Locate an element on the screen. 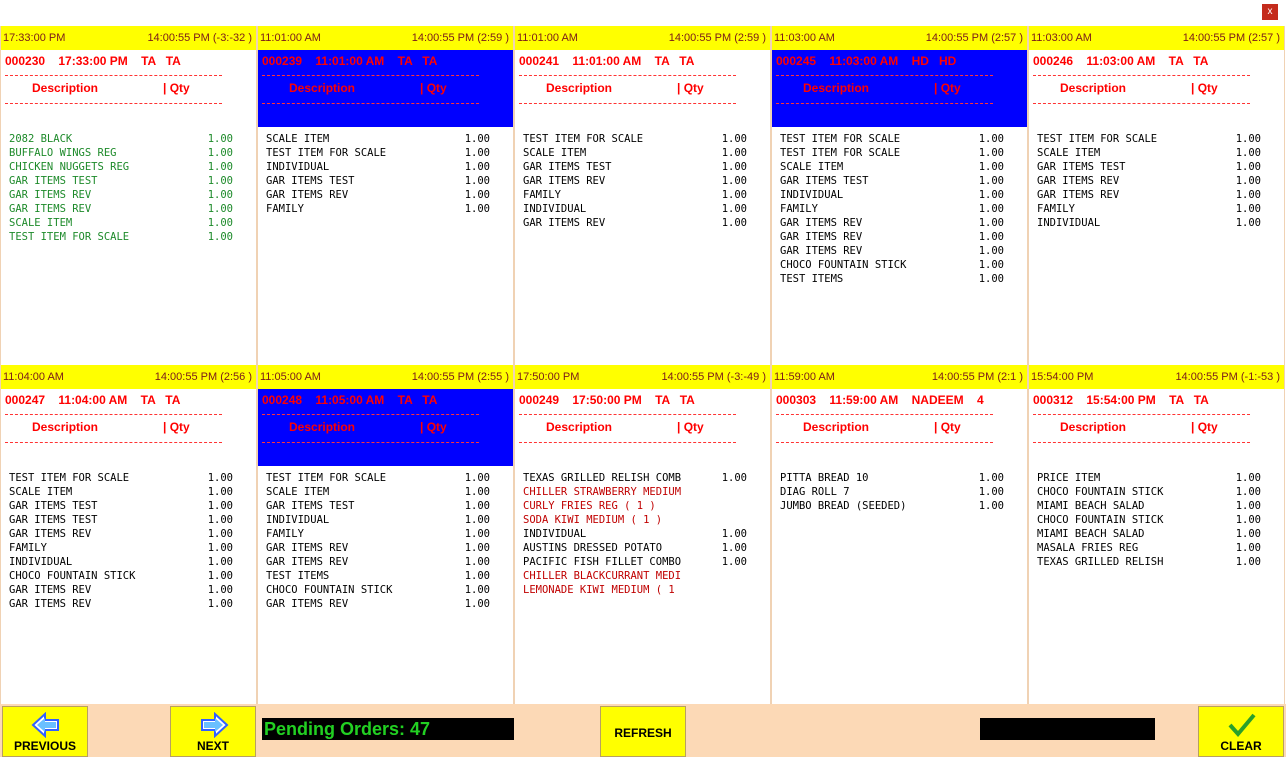  item-description: FAMILY is located at coordinates (285, 534).